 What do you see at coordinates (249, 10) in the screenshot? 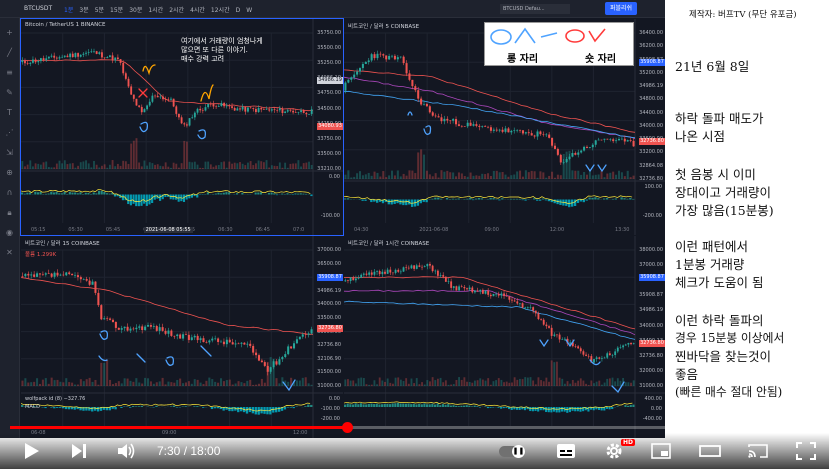
I see `timeframe-W: W` at bounding box center [249, 10].